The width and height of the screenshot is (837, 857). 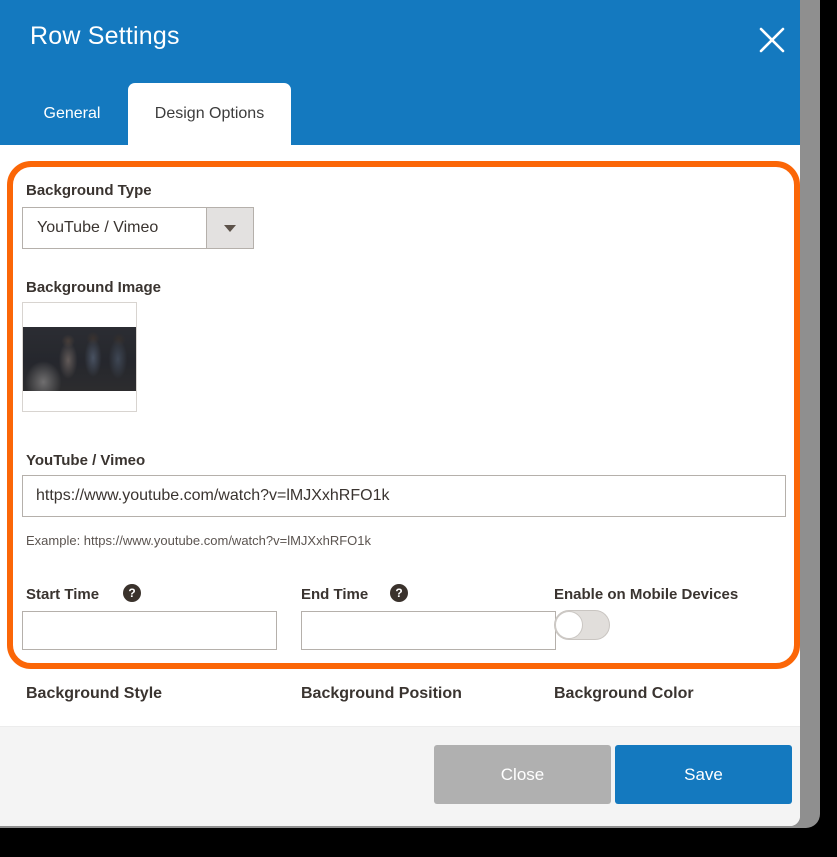 What do you see at coordinates (98, 227) in the screenshot?
I see `background-type-value: YouTube / Vimeo` at bounding box center [98, 227].